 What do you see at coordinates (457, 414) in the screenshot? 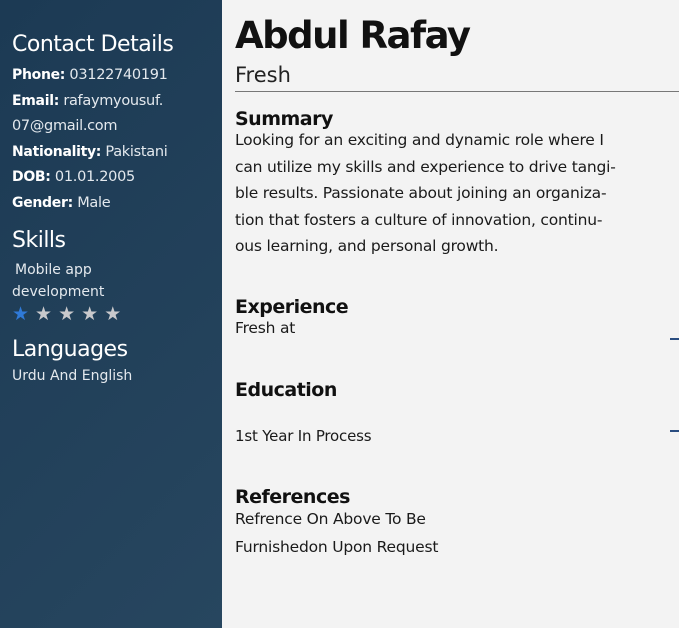
I see `education-section: Education 1st Year In Process` at bounding box center [457, 414].